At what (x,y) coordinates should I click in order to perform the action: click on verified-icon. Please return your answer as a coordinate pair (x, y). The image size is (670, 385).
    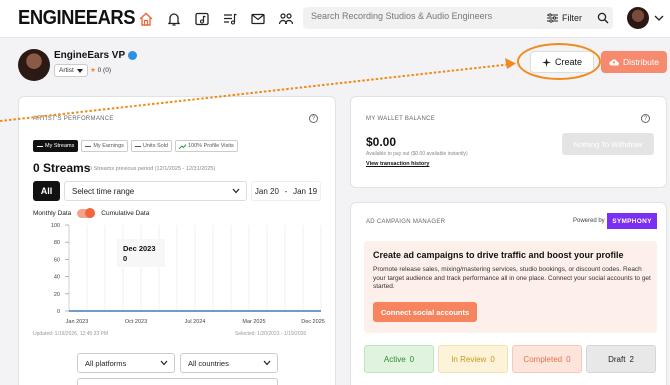
    Looking at the image, I should click on (133, 55).